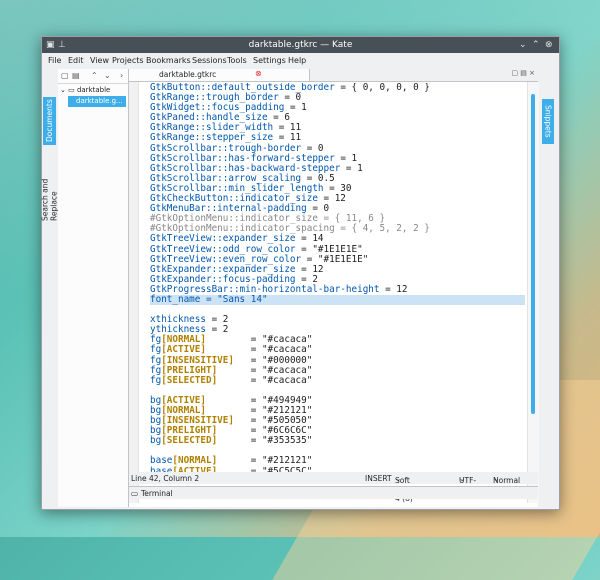 The image size is (600, 580). What do you see at coordinates (219, 75) in the screenshot?
I see `document-tab: darktable.gtkrc ⊗` at bounding box center [219, 75].